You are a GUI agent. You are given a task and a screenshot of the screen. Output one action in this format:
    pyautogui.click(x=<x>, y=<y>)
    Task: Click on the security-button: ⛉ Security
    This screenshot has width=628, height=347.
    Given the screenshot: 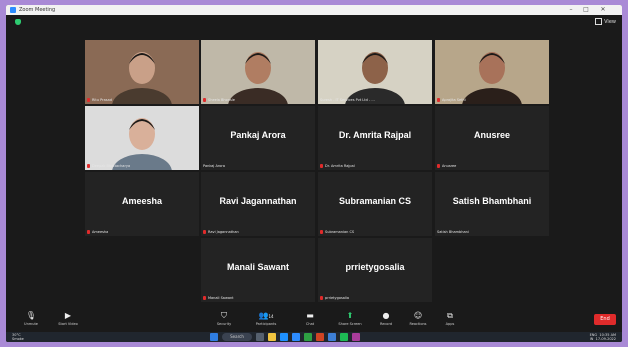 What is the action you would take?
    pyautogui.click(x=224, y=319)
    